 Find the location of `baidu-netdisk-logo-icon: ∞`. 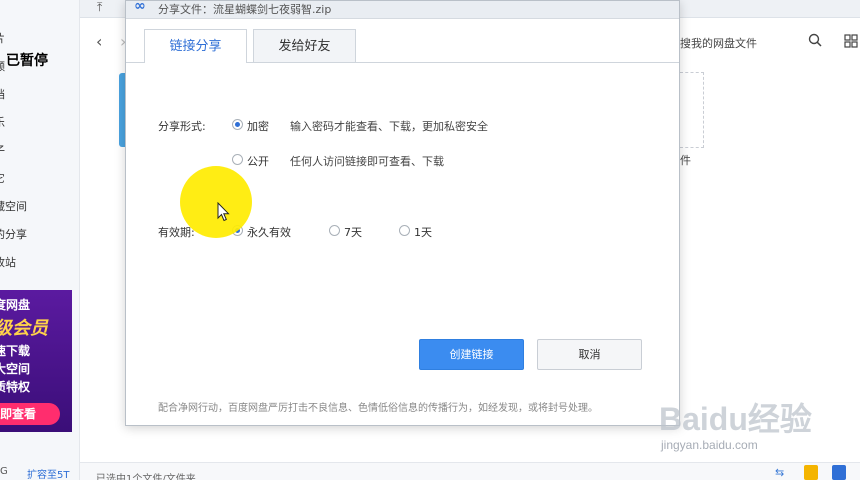

baidu-netdisk-logo-icon: ∞ is located at coordinates (140, 7).